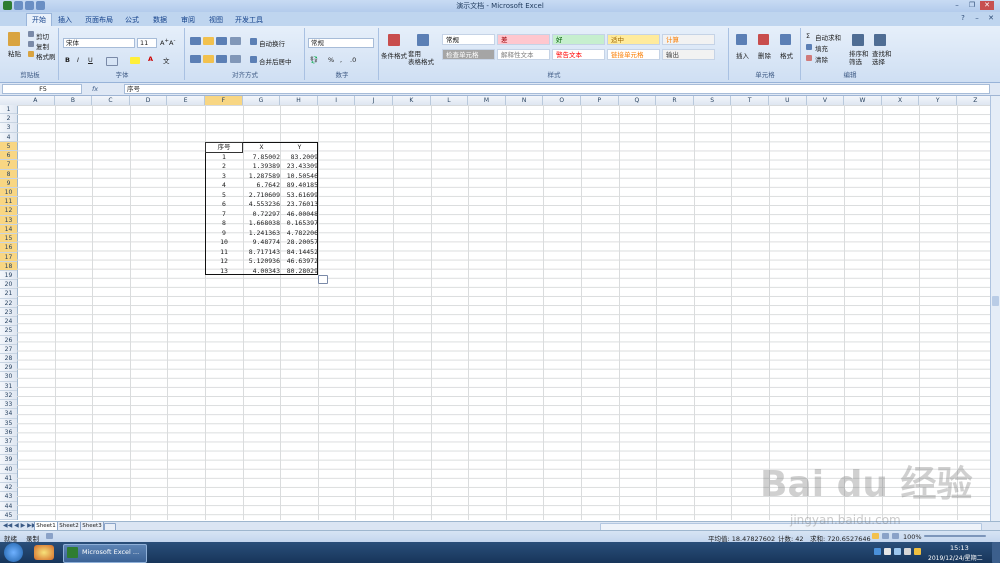 The image size is (1000, 563). What do you see at coordinates (675, 100) in the screenshot?
I see `column-header-R: R` at bounding box center [675, 100].